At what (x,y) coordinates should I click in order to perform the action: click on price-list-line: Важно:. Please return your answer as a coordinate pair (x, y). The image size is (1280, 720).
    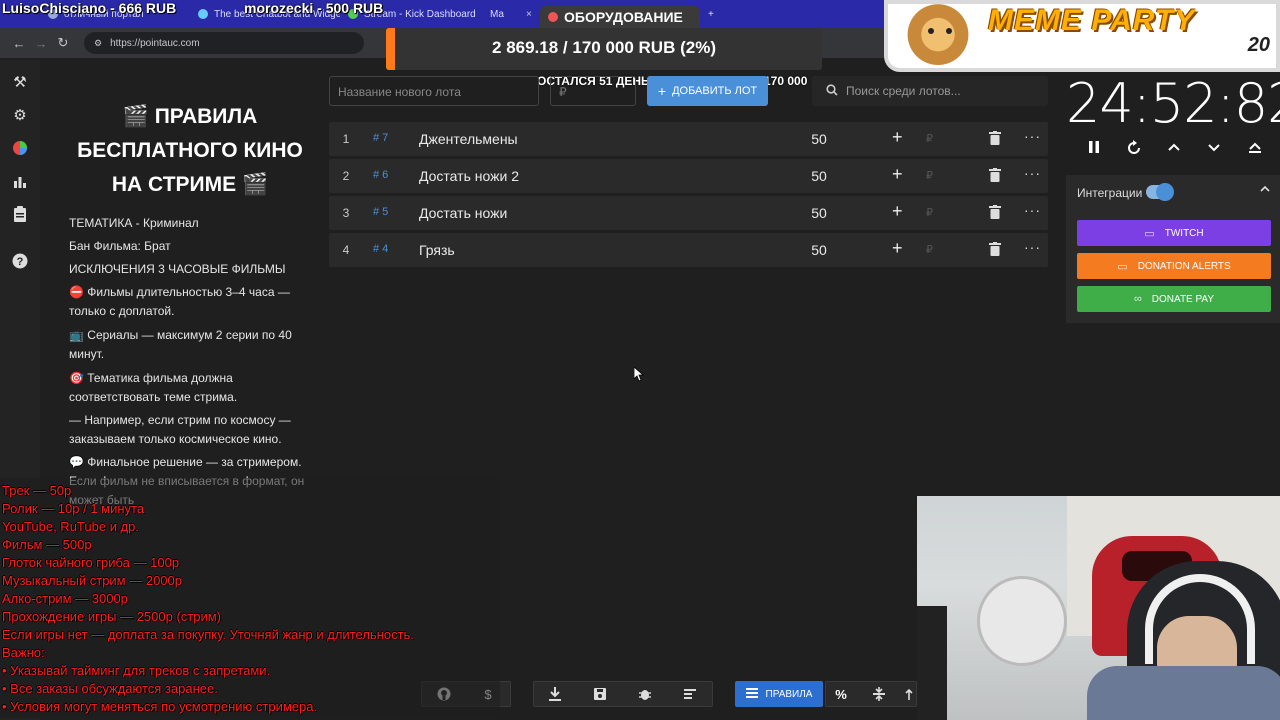
    Looking at the image, I should click on (23, 652).